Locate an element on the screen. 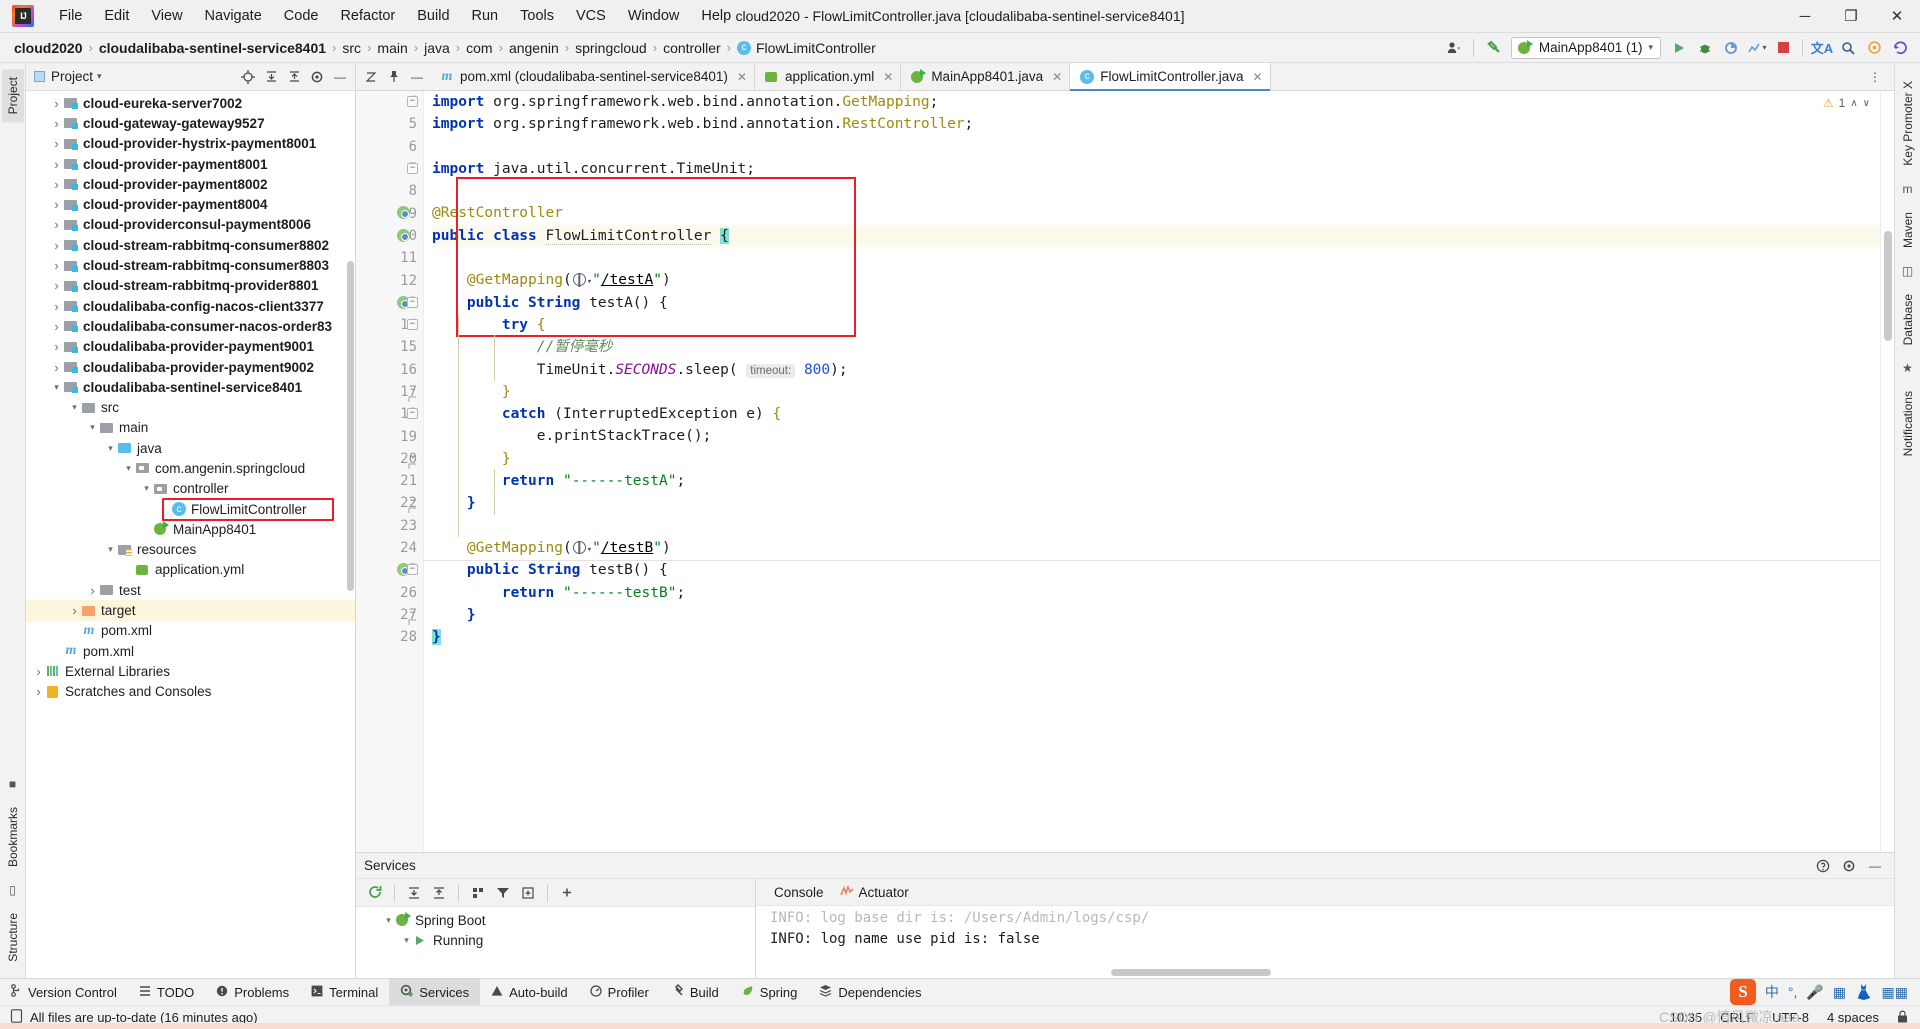 The width and height of the screenshot is (1920, 1029). tree-row: MainApp8401 is located at coordinates (190, 529).